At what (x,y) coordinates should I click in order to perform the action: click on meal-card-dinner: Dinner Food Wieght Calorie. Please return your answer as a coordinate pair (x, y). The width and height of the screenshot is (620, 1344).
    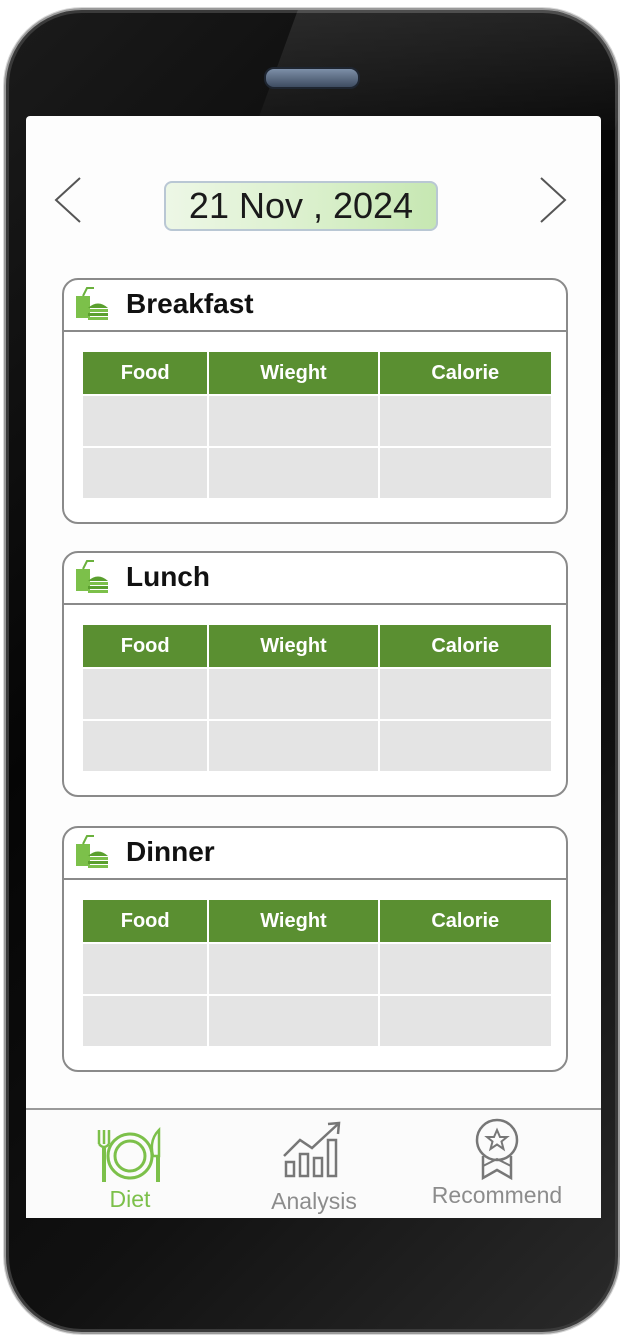
    Looking at the image, I should click on (315, 949).